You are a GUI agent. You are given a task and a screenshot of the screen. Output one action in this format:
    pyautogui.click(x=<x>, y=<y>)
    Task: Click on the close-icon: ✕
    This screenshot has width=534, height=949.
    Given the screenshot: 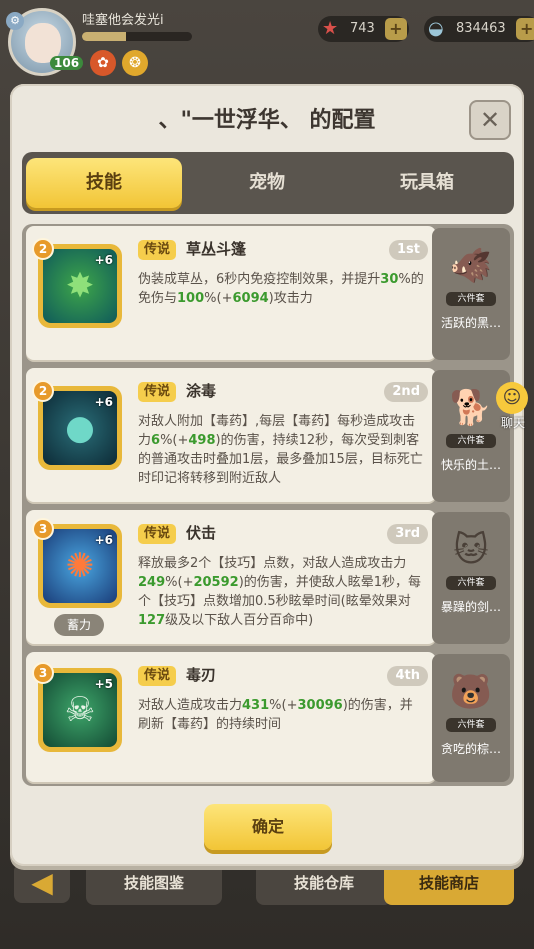 What is the action you would take?
    pyautogui.click(x=490, y=120)
    